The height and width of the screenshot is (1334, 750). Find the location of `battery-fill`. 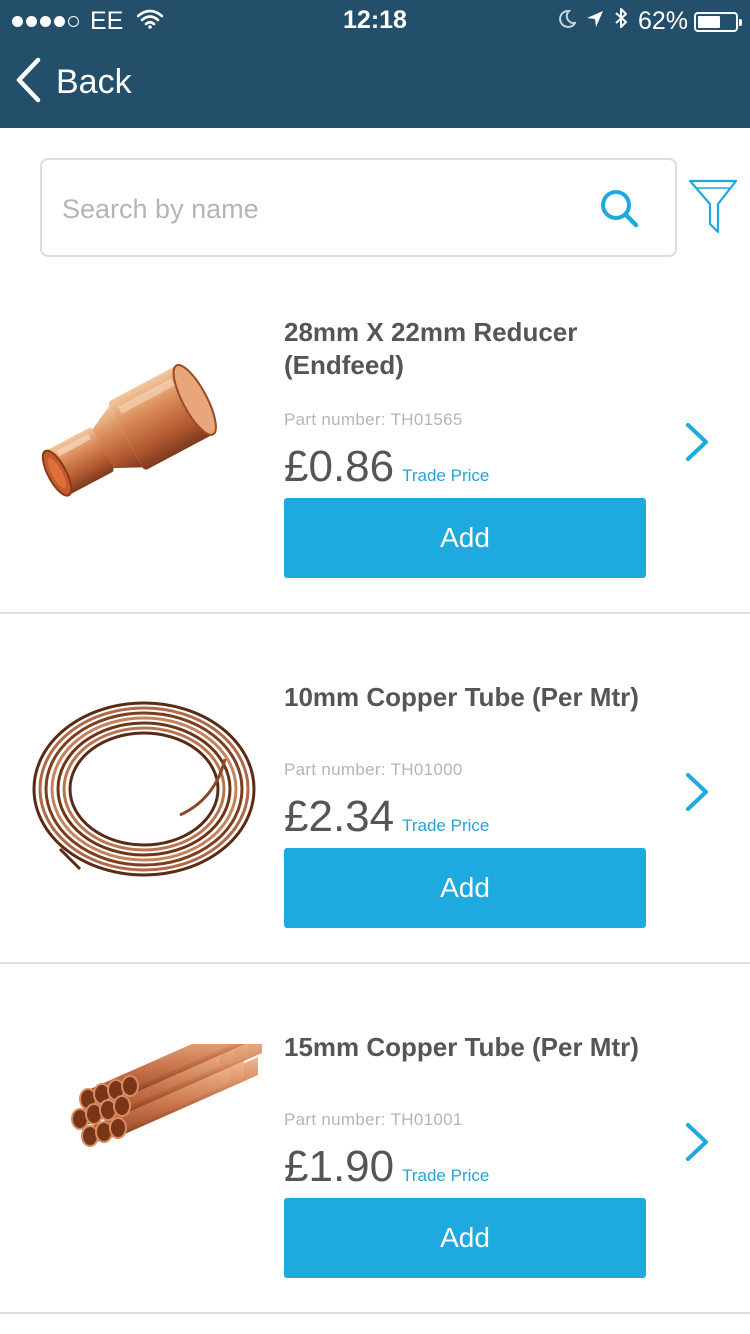

battery-fill is located at coordinates (709, 21).